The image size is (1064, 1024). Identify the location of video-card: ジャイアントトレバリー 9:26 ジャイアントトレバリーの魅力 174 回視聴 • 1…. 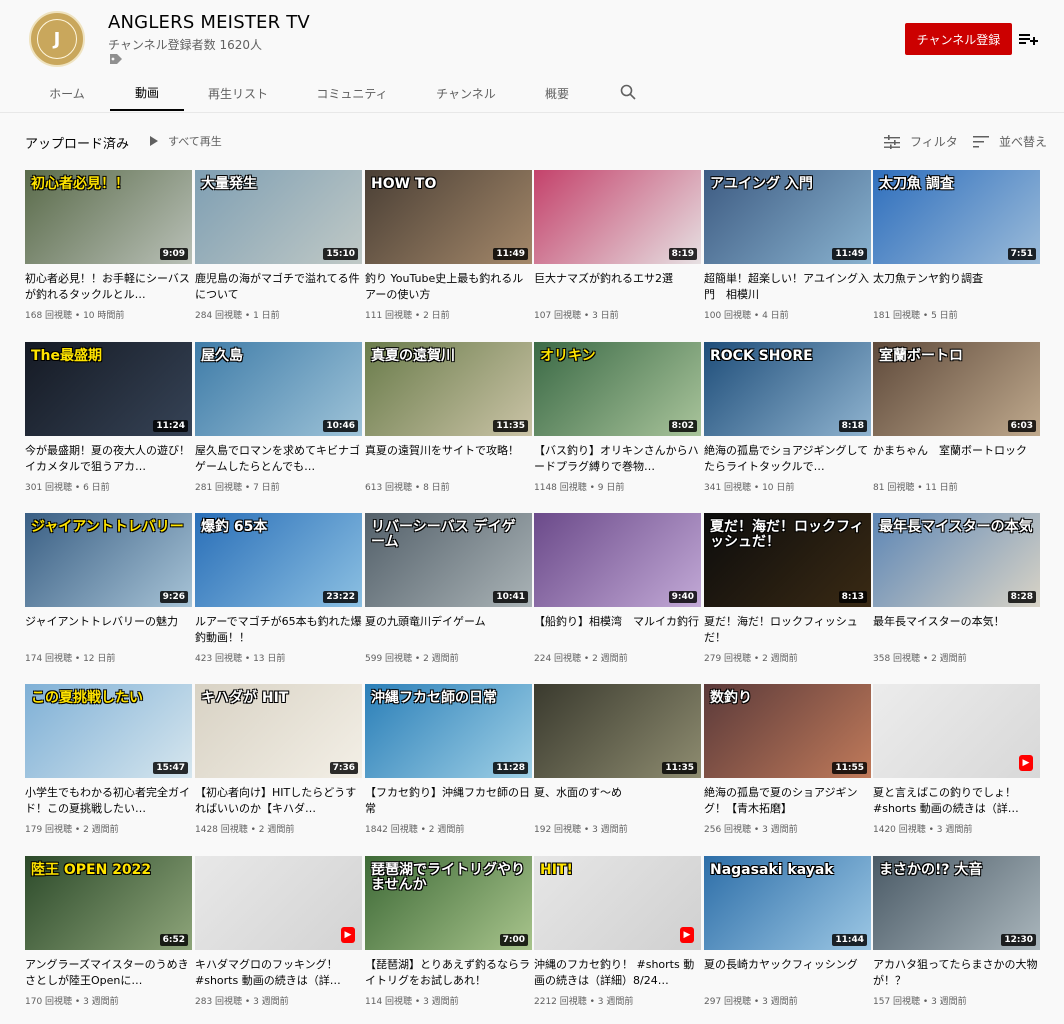
(108, 593).